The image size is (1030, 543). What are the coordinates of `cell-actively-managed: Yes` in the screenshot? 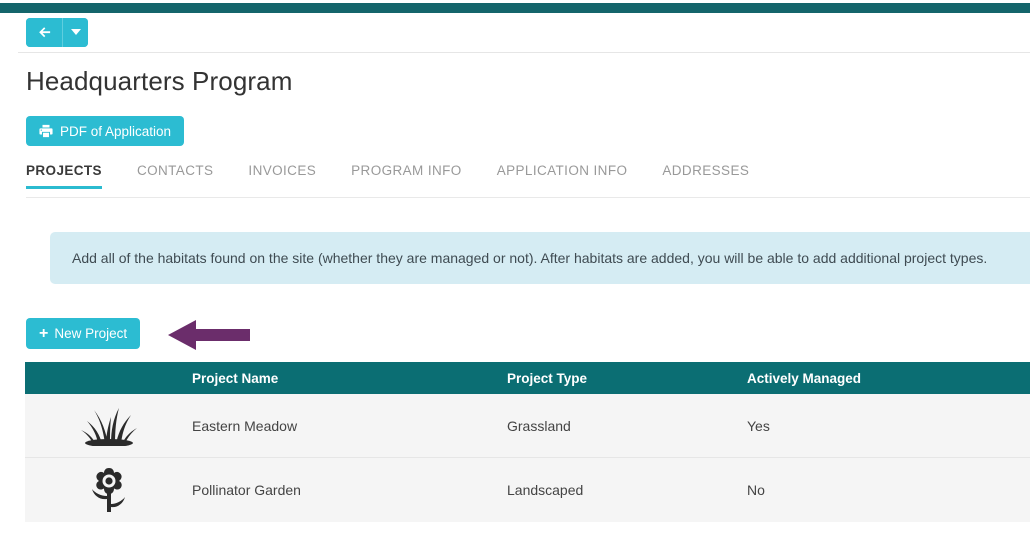 It's located at (758, 425).